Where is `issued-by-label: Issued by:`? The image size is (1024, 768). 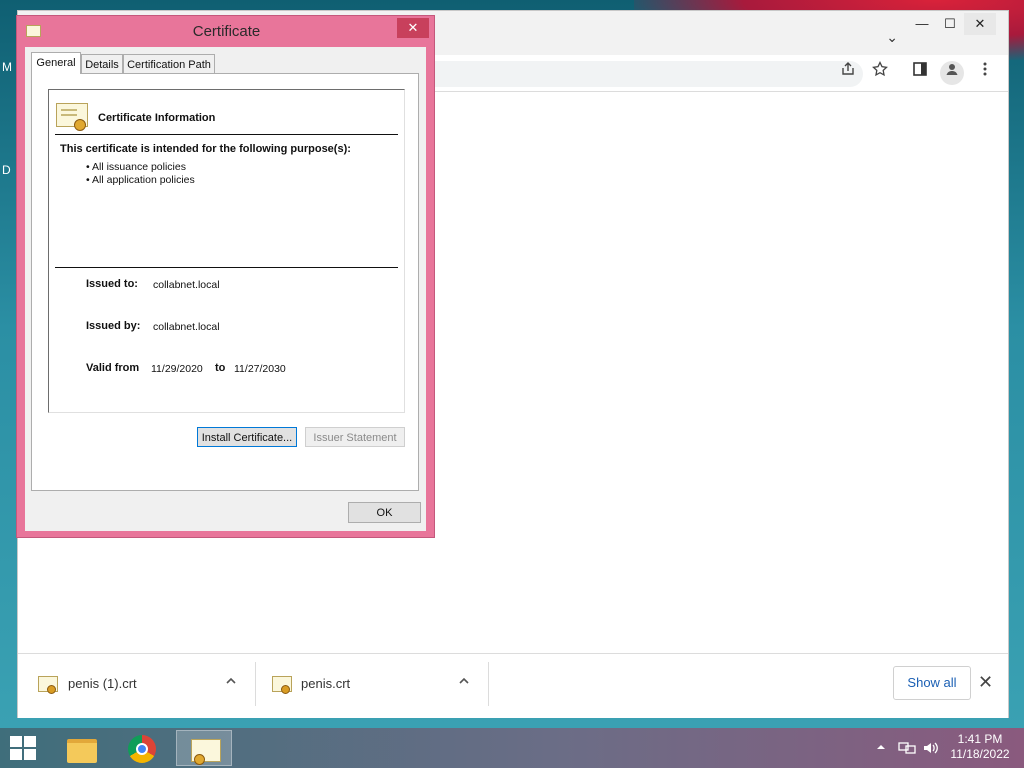 issued-by-label: Issued by: is located at coordinates (113, 326).